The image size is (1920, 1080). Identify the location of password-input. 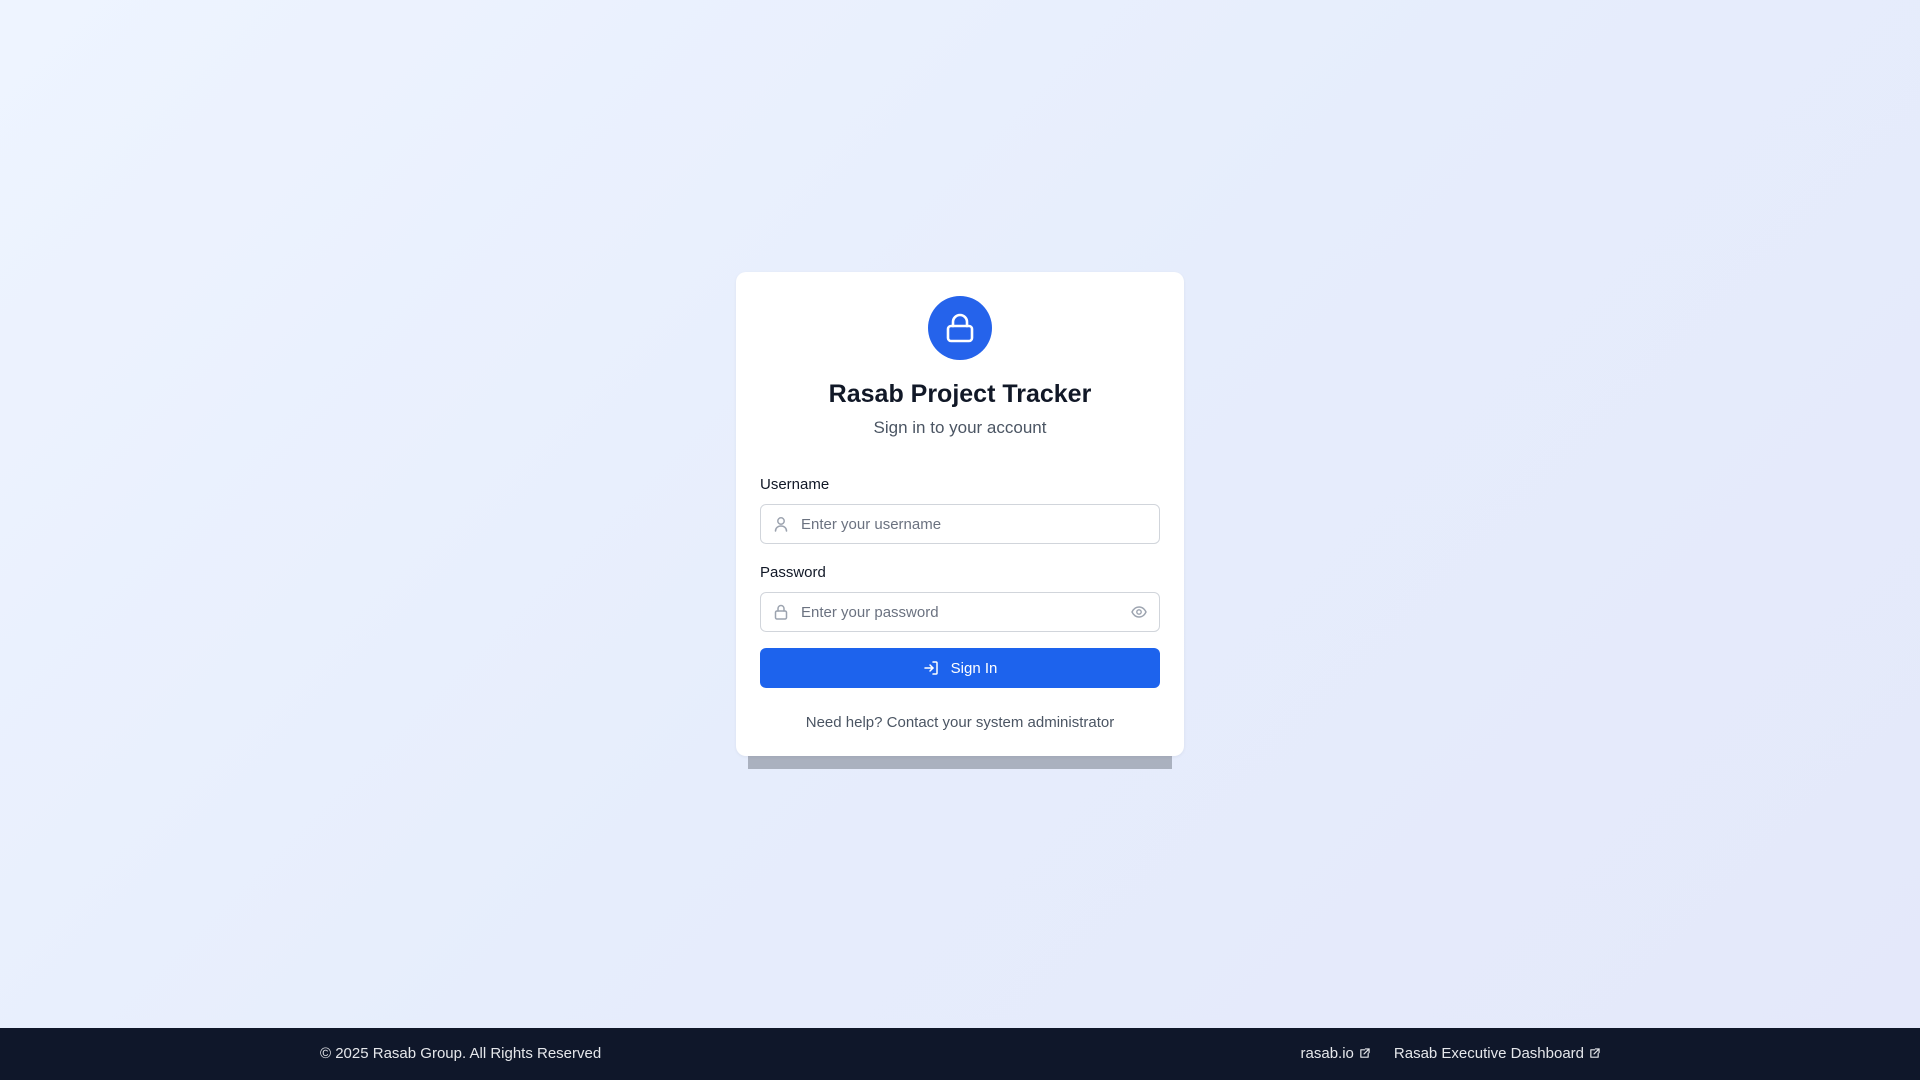
(960, 612).